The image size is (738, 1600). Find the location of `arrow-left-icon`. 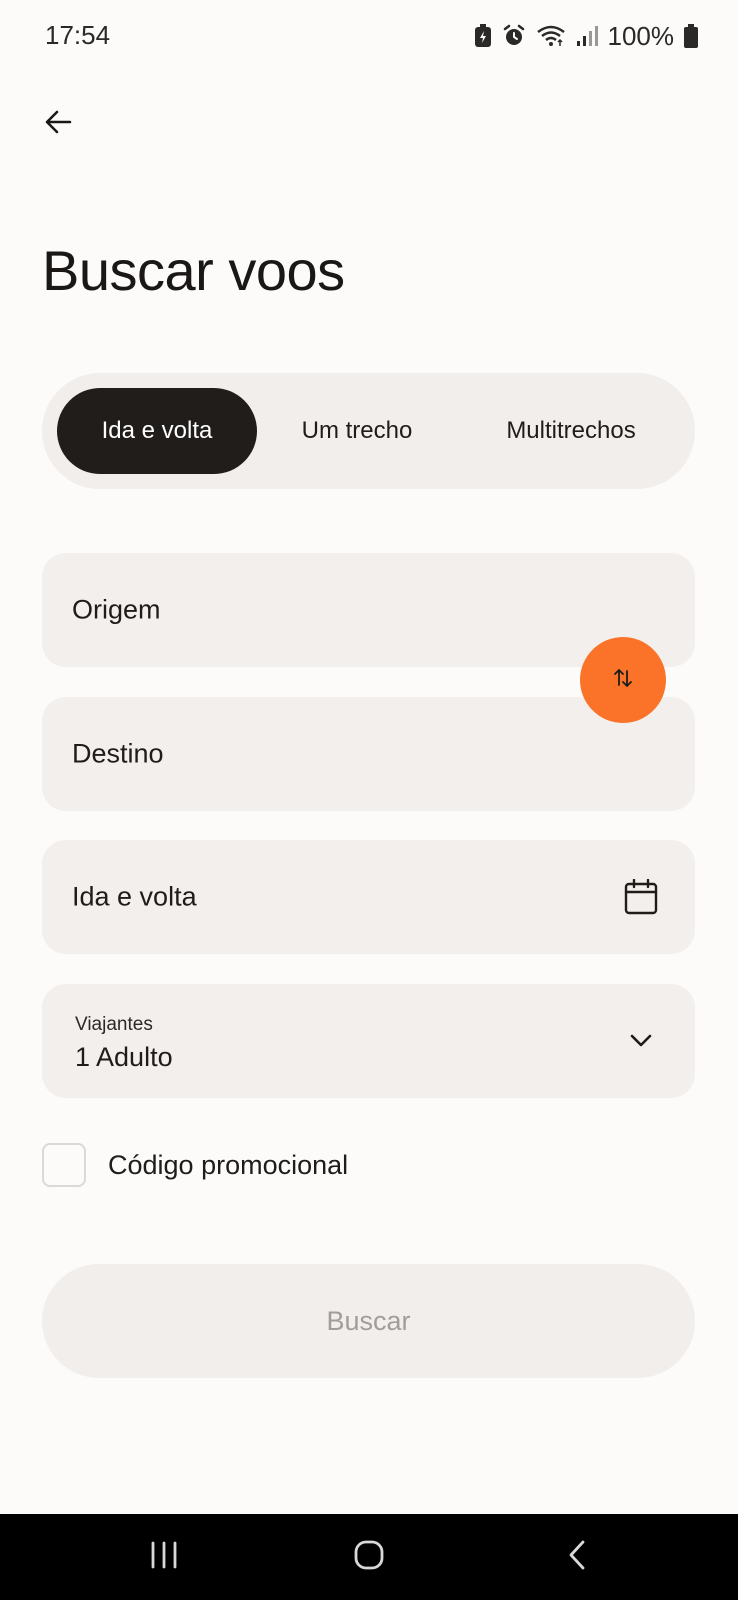

arrow-left-icon is located at coordinates (58, 124).